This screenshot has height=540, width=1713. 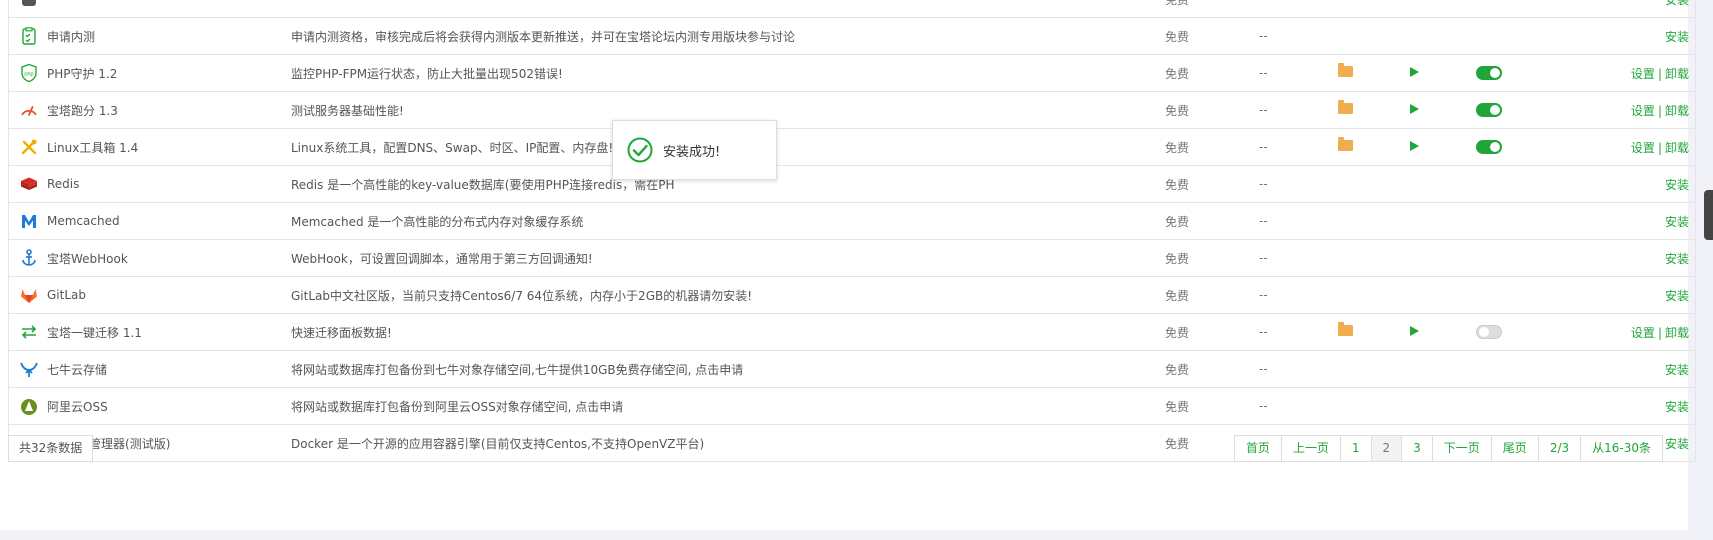 I want to click on redis-icon, so click(x=29, y=184).